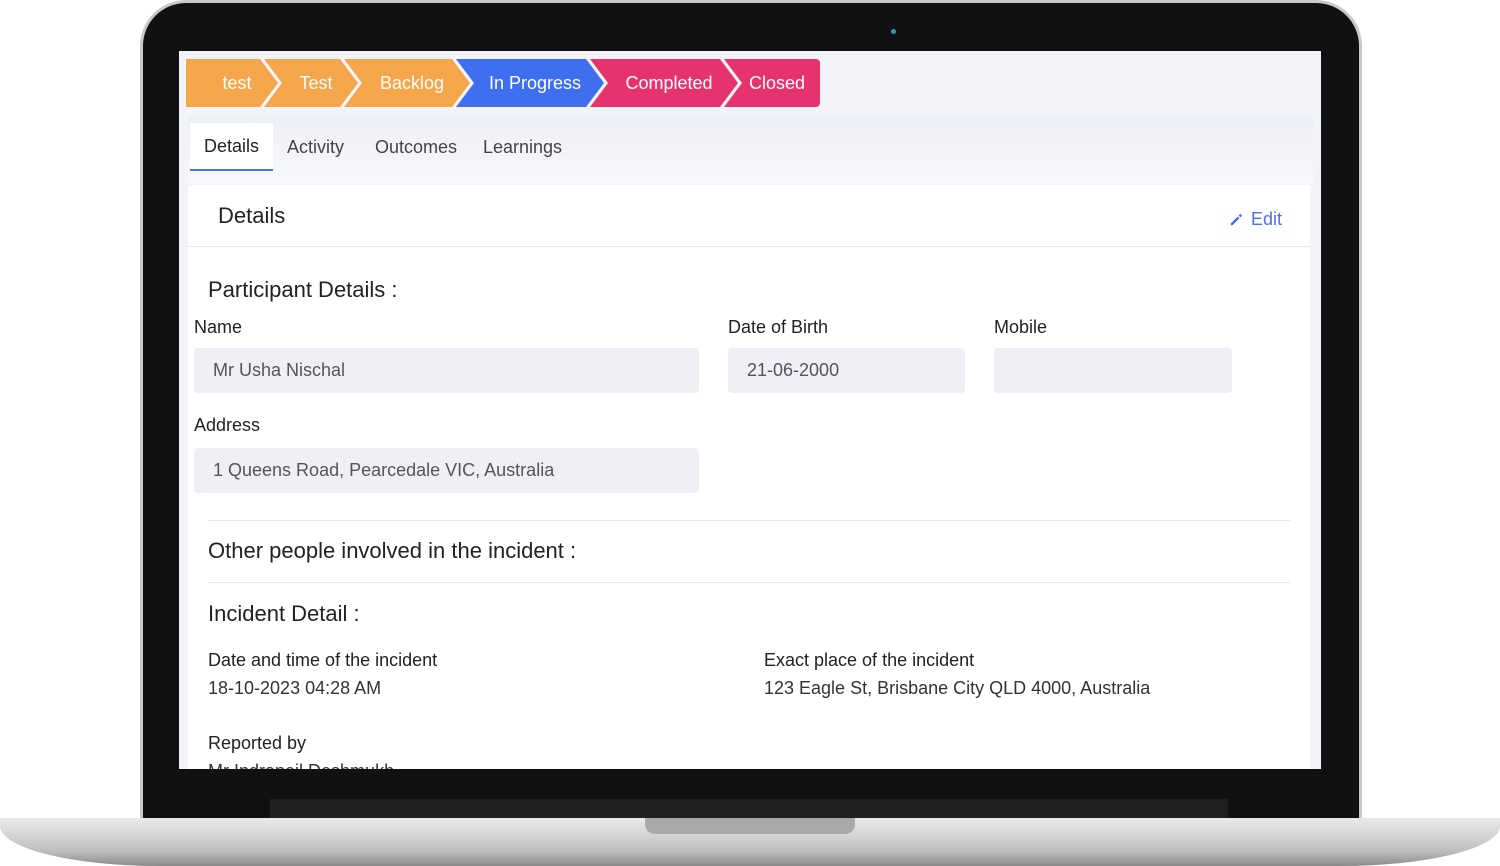 The height and width of the screenshot is (866, 1500). What do you see at coordinates (252, 215) in the screenshot?
I see `card-title: Details` at bounding box center [252, 215].